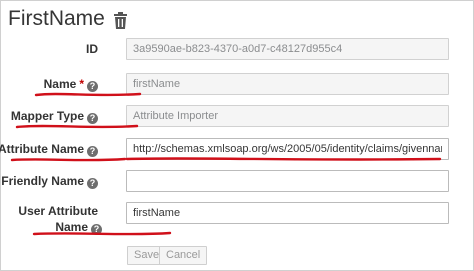  I want to click on mapper-type-label-group: Mapper Type?, so click(54, 116).